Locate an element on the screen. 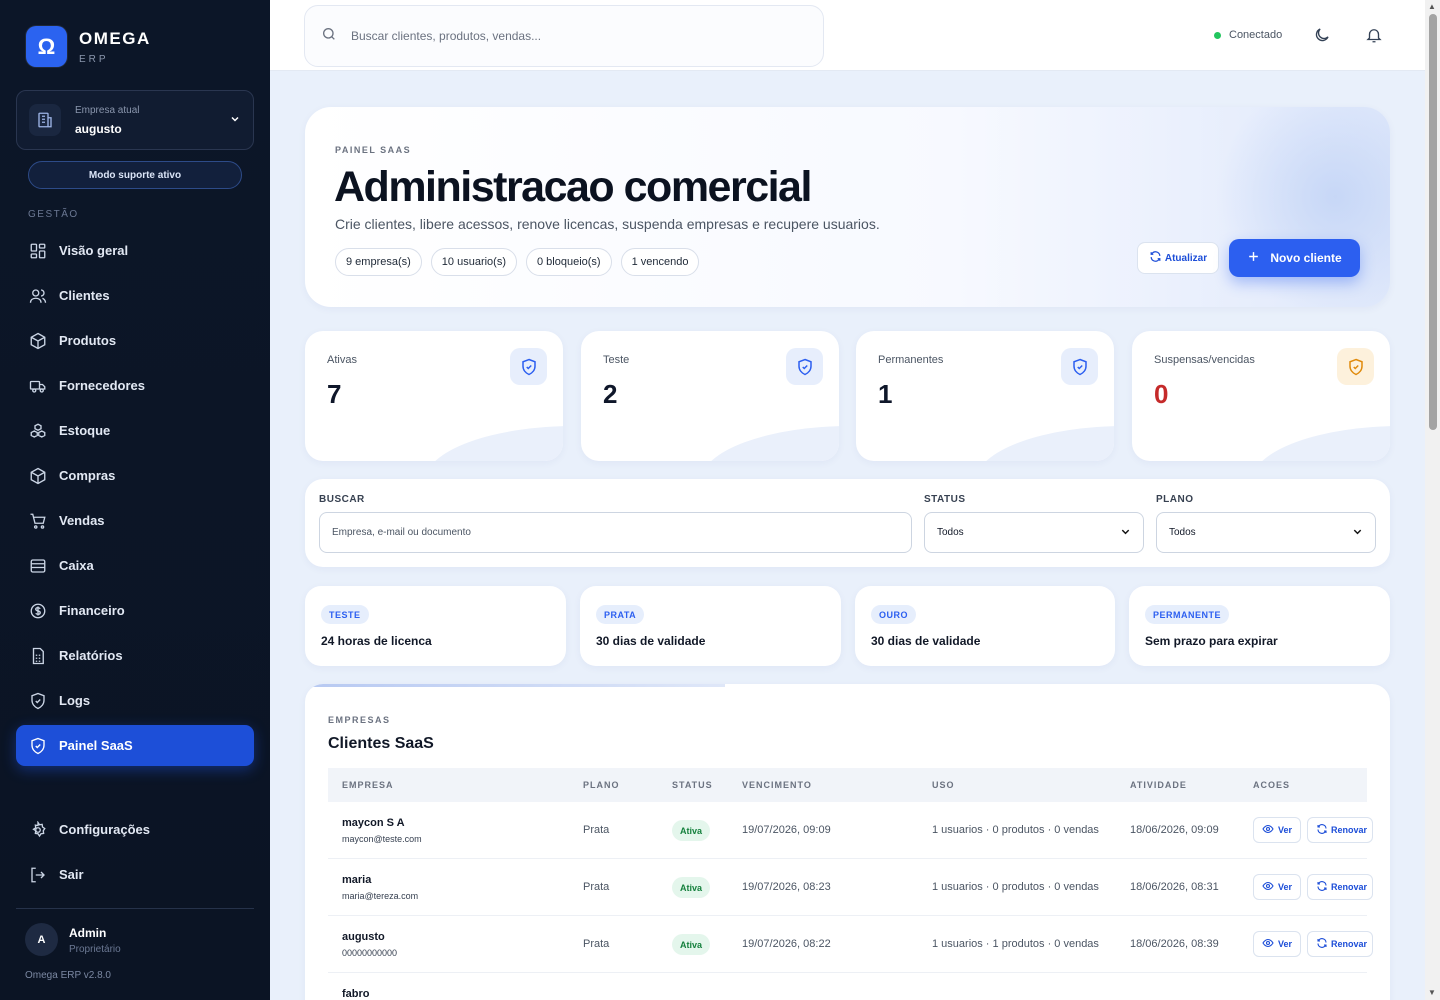 Image resolution: width=1440 pixels, height=1000 pixels. plan-tag: PRATA is located at coordinates (620, 614).